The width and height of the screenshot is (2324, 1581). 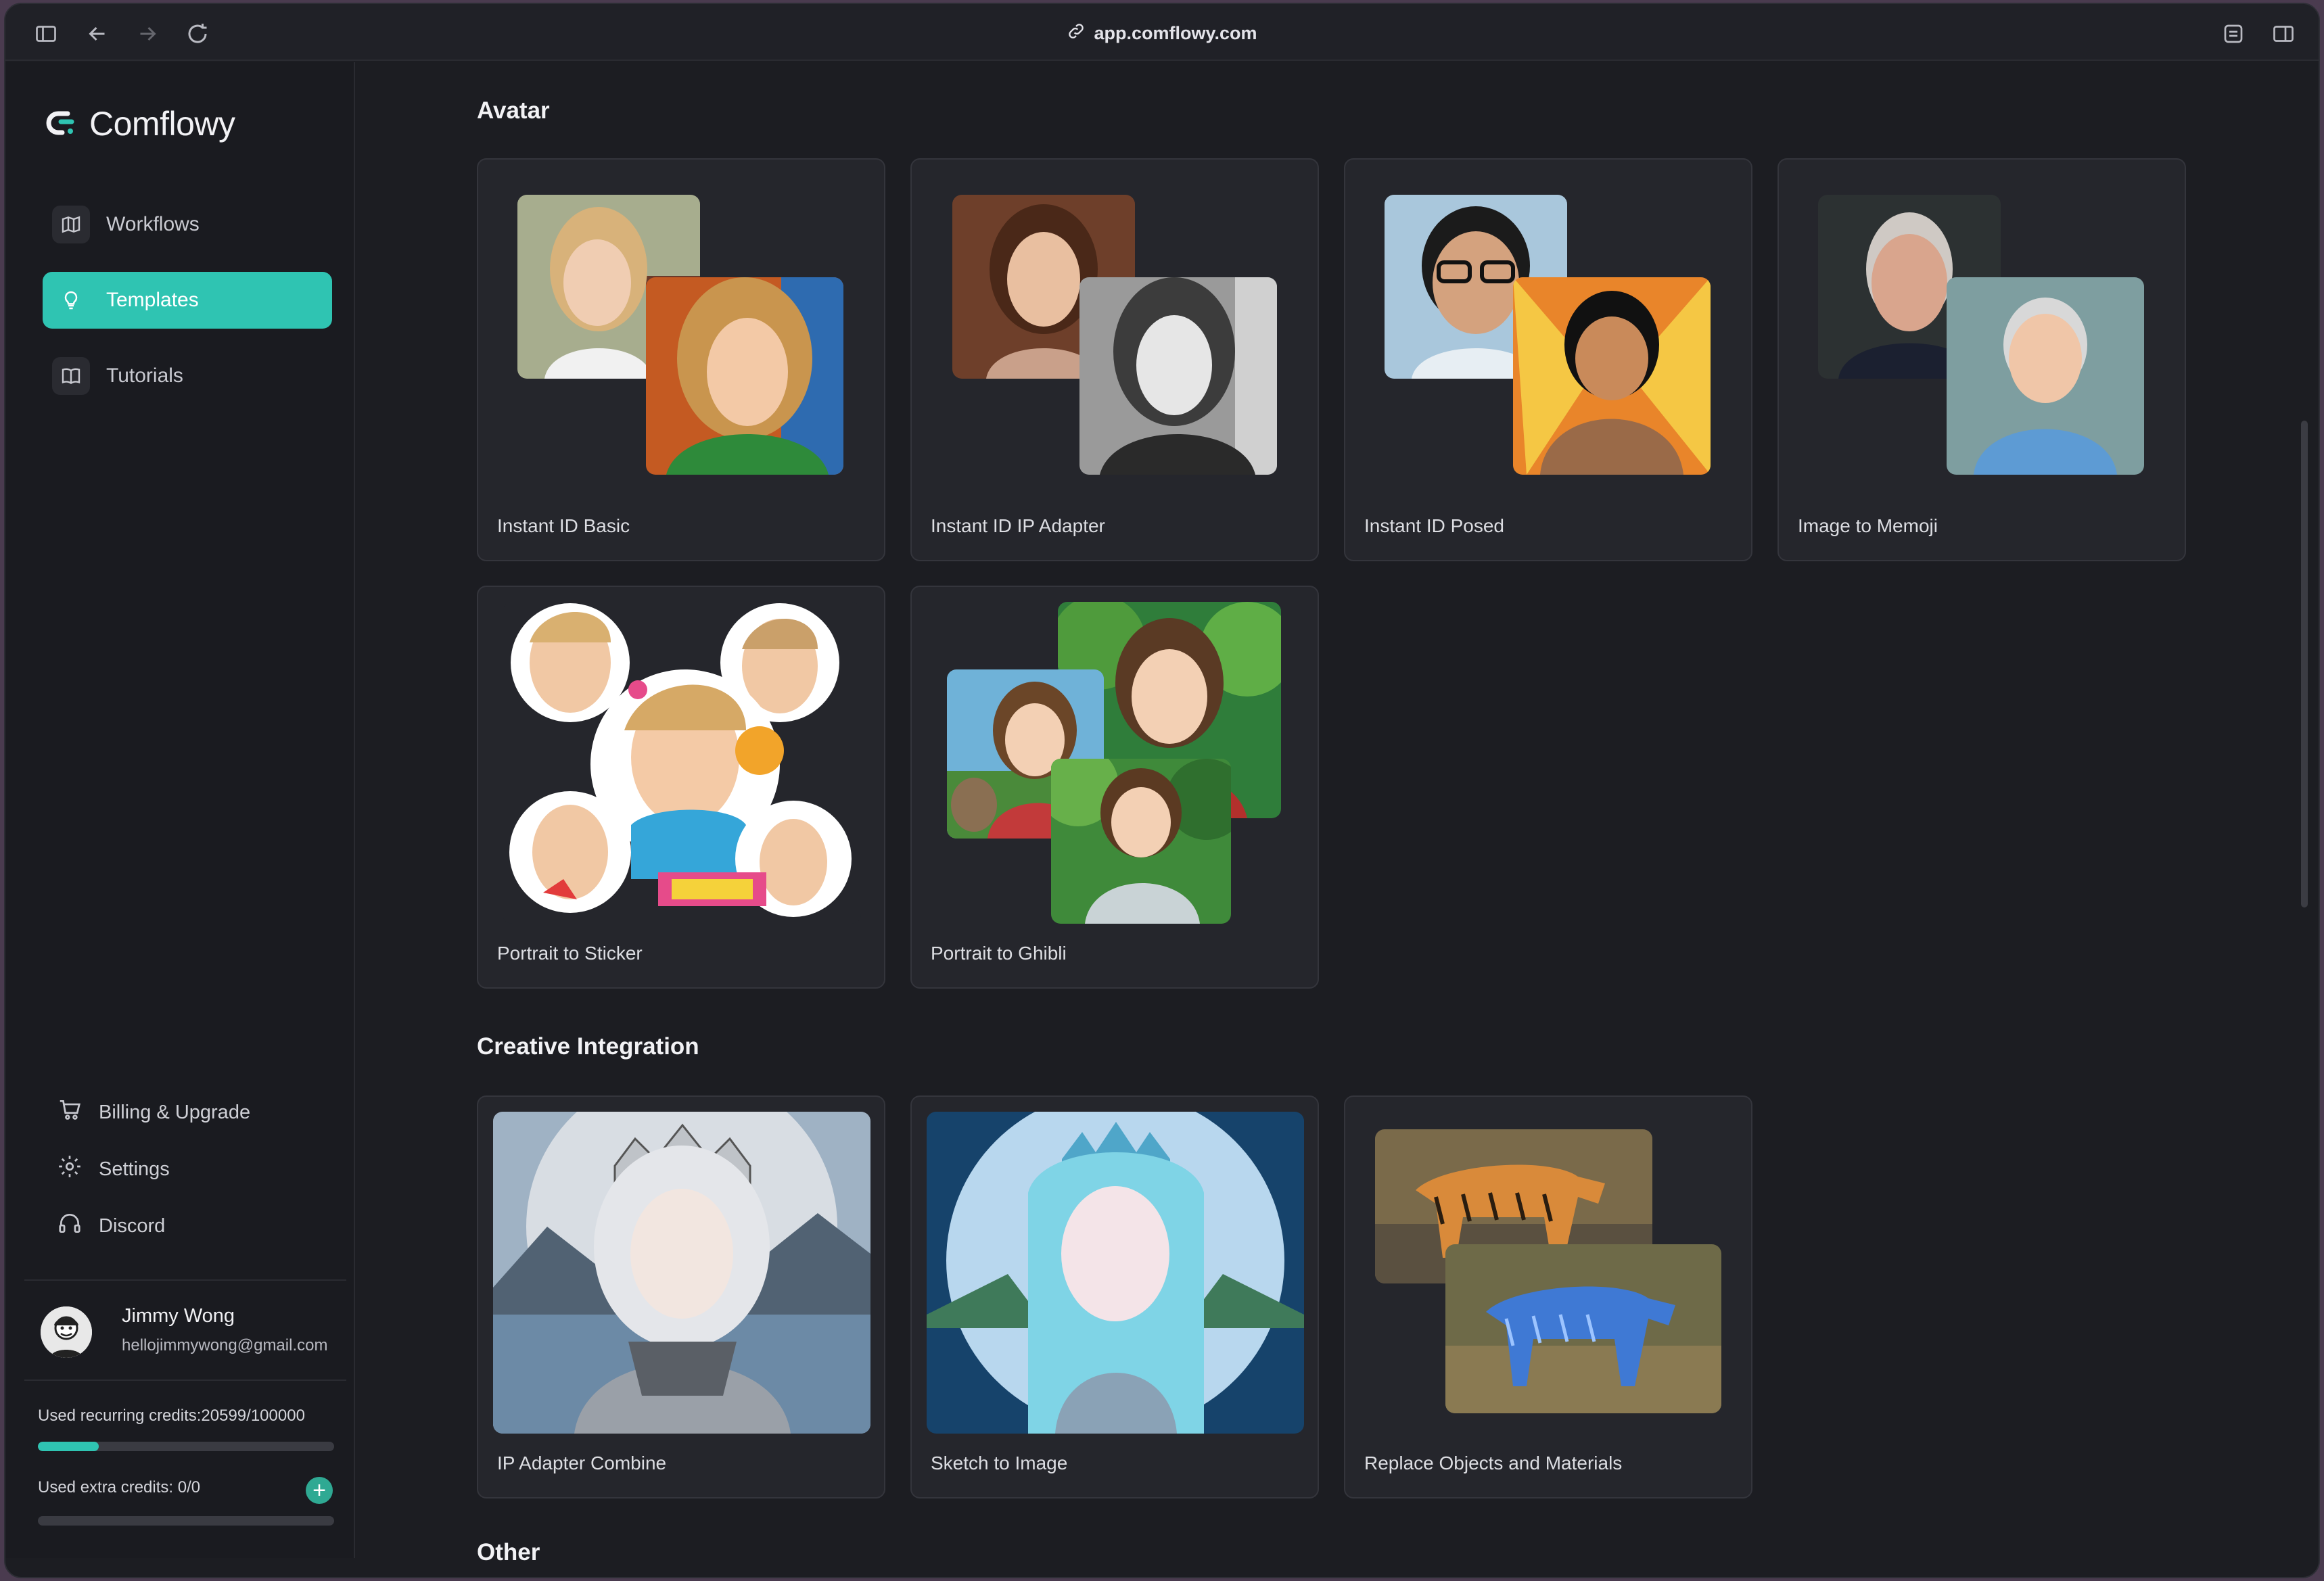 What do you see at coordinates (2284, 34) in the screenshot?
I see `split-view-icon` at bounding box center [2284, 34].